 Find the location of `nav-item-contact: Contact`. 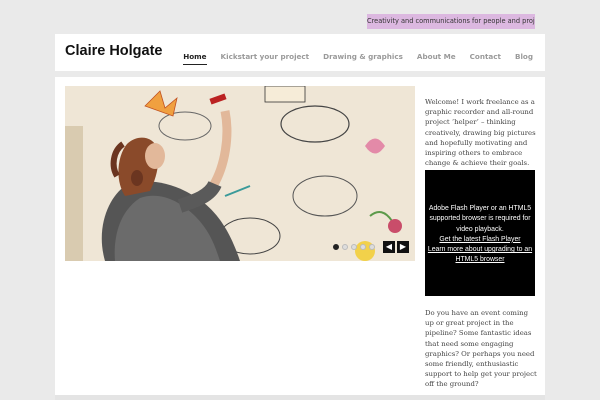

nav-item-contact: Contact is located at coordinates (485, 58).